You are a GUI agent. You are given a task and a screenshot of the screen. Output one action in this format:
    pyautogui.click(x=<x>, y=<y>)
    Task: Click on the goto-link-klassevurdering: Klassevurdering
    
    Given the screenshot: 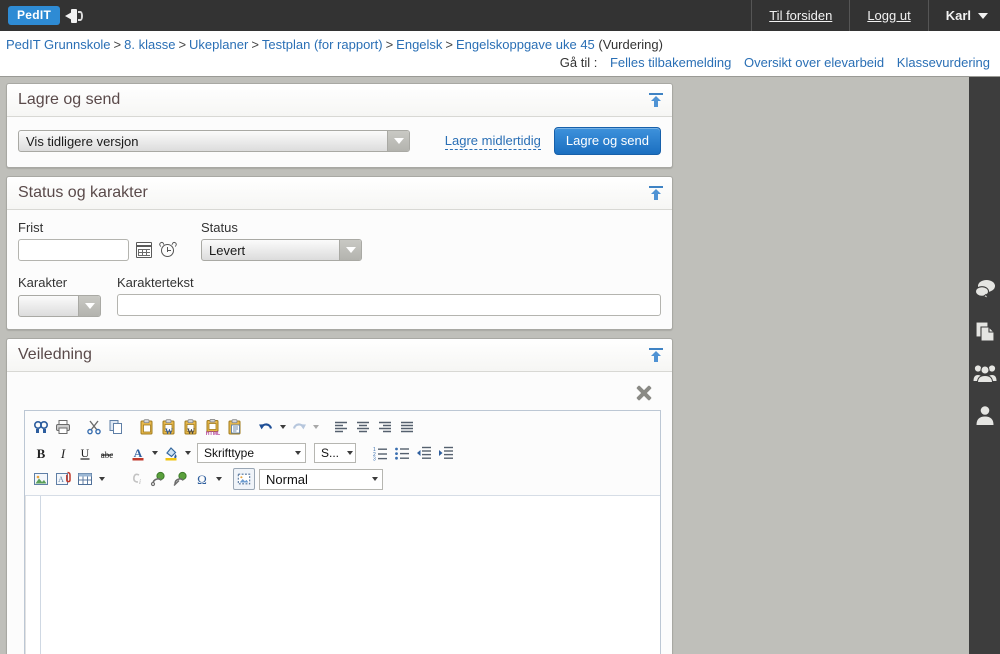 What is the action you would take?
    pyautogui.click(x=943, y=62)
    